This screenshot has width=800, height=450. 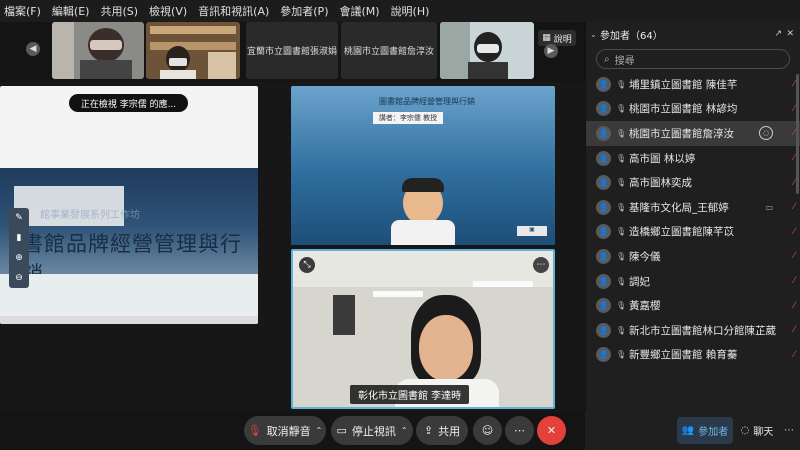 What do you see at coordinates (410, 394) in the screenshot?
I see `speaker-name-tag: 彰化市立圖書館 李達時` at bounding box center [410, 394].